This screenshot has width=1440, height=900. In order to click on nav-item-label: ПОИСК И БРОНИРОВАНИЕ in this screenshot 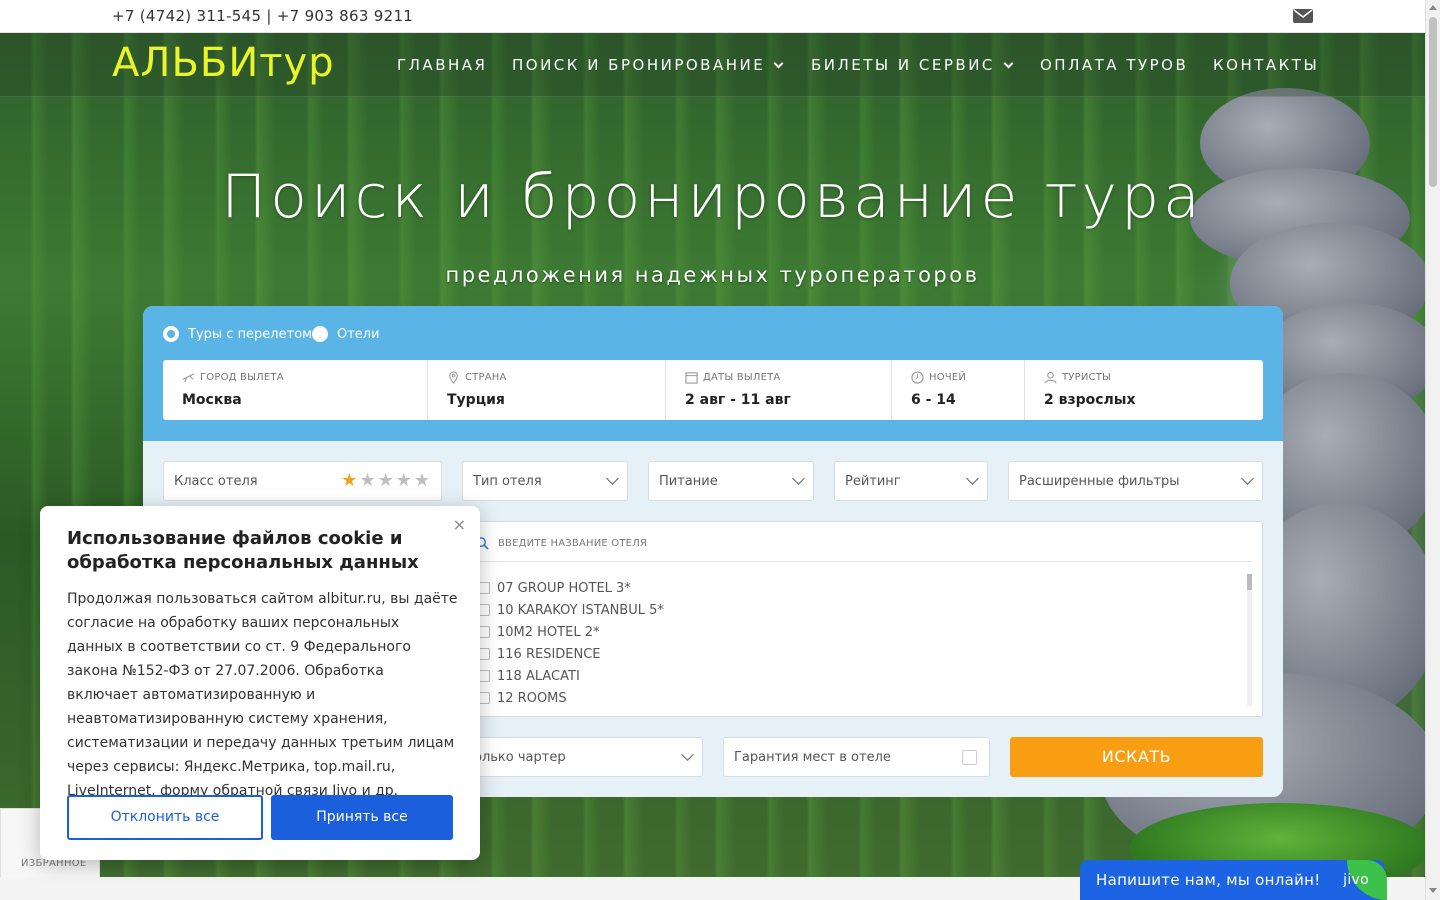, I will do `click(639, 65)`.